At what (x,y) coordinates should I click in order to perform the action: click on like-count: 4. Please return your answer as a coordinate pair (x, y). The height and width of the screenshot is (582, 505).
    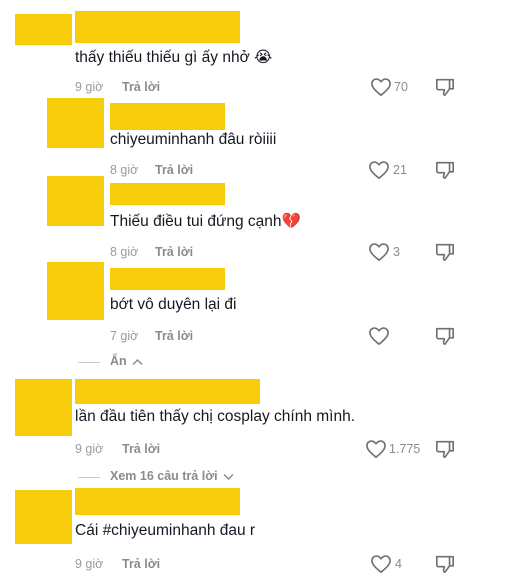
    Looking at the image, I should click on (398, 564).